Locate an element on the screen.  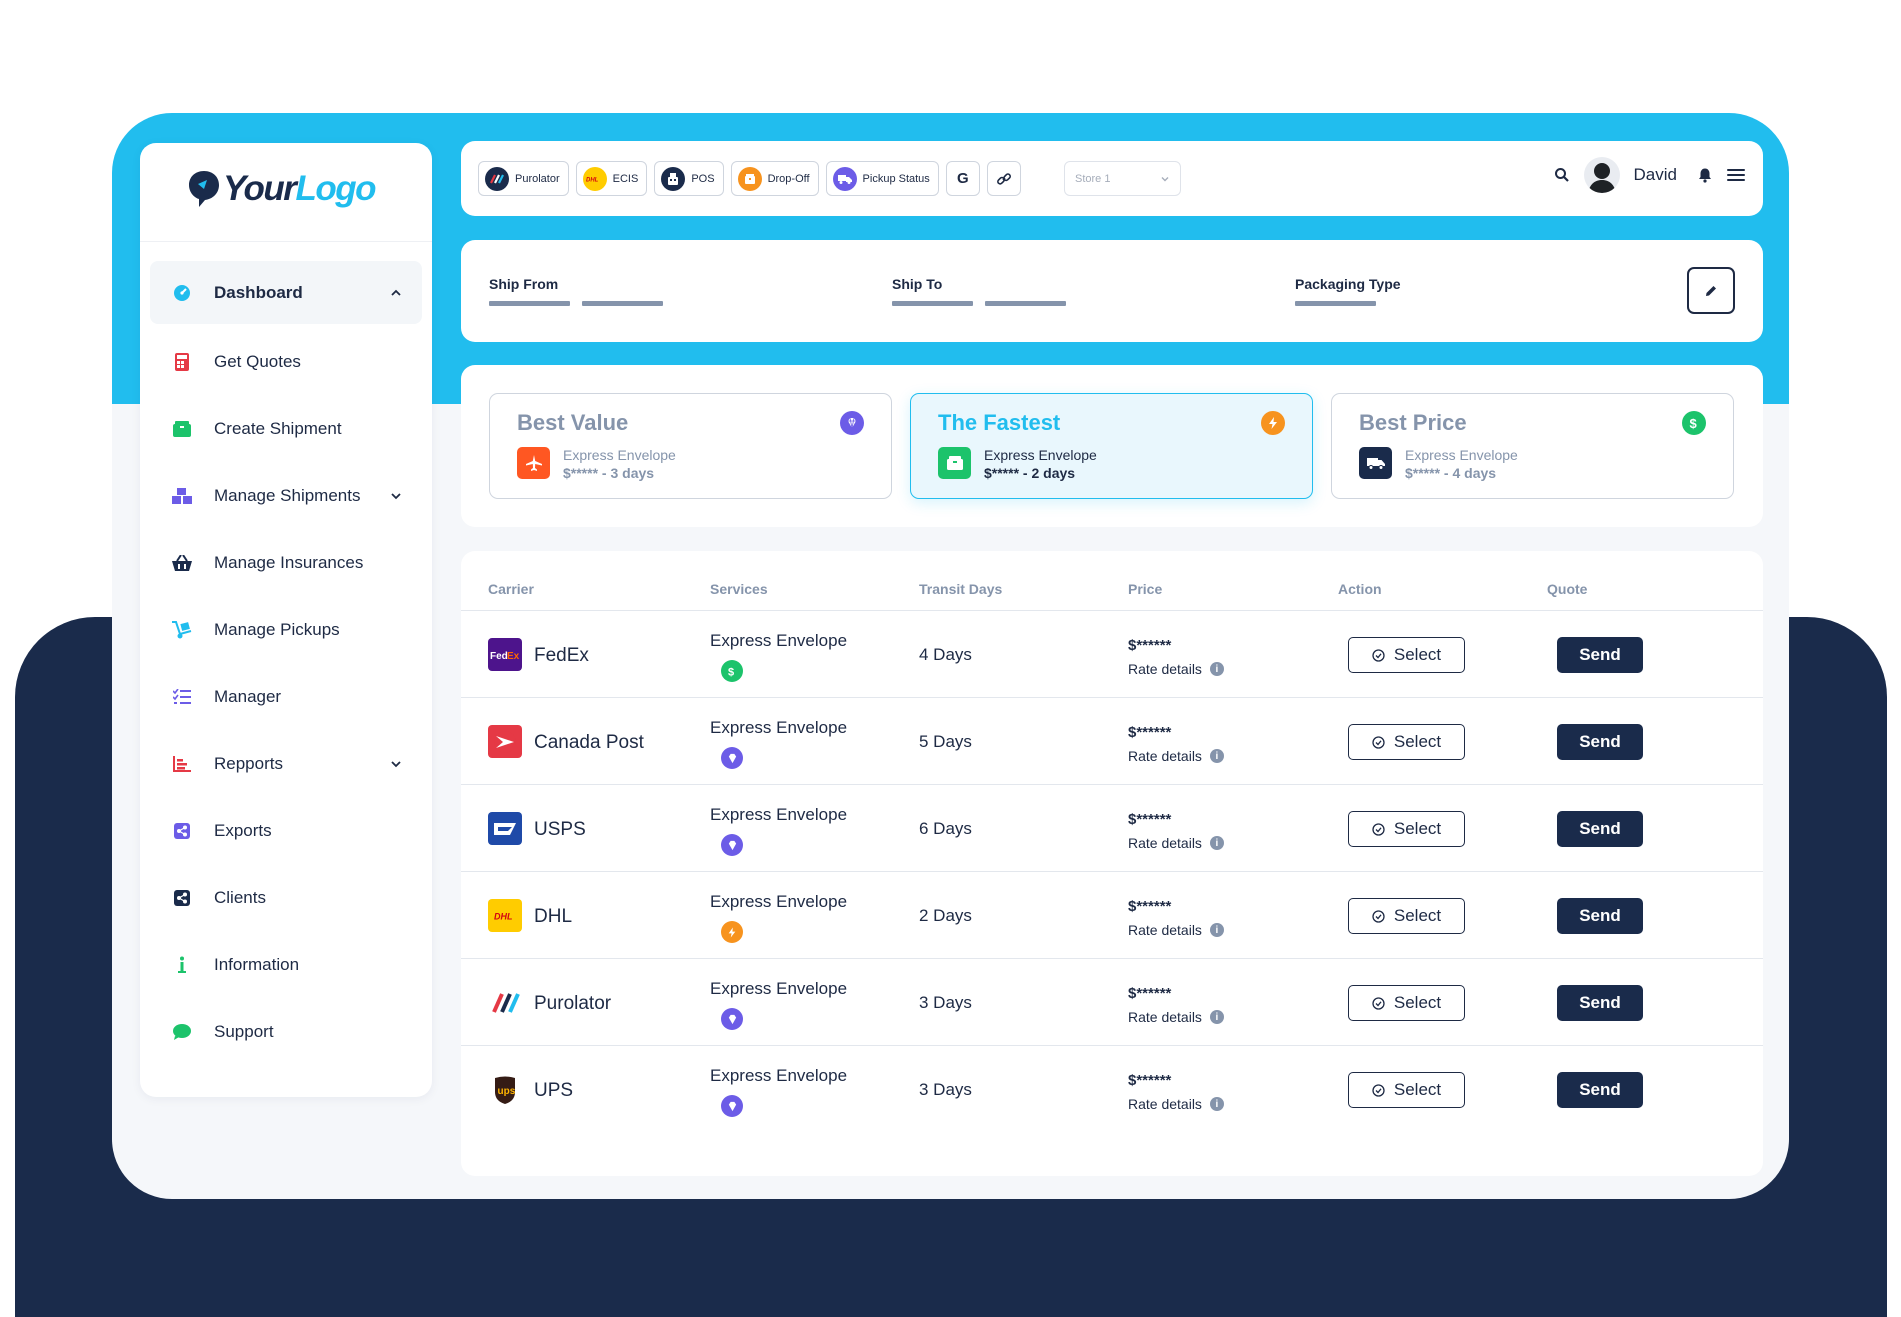
export-icon is located at coordinates (182, 831).